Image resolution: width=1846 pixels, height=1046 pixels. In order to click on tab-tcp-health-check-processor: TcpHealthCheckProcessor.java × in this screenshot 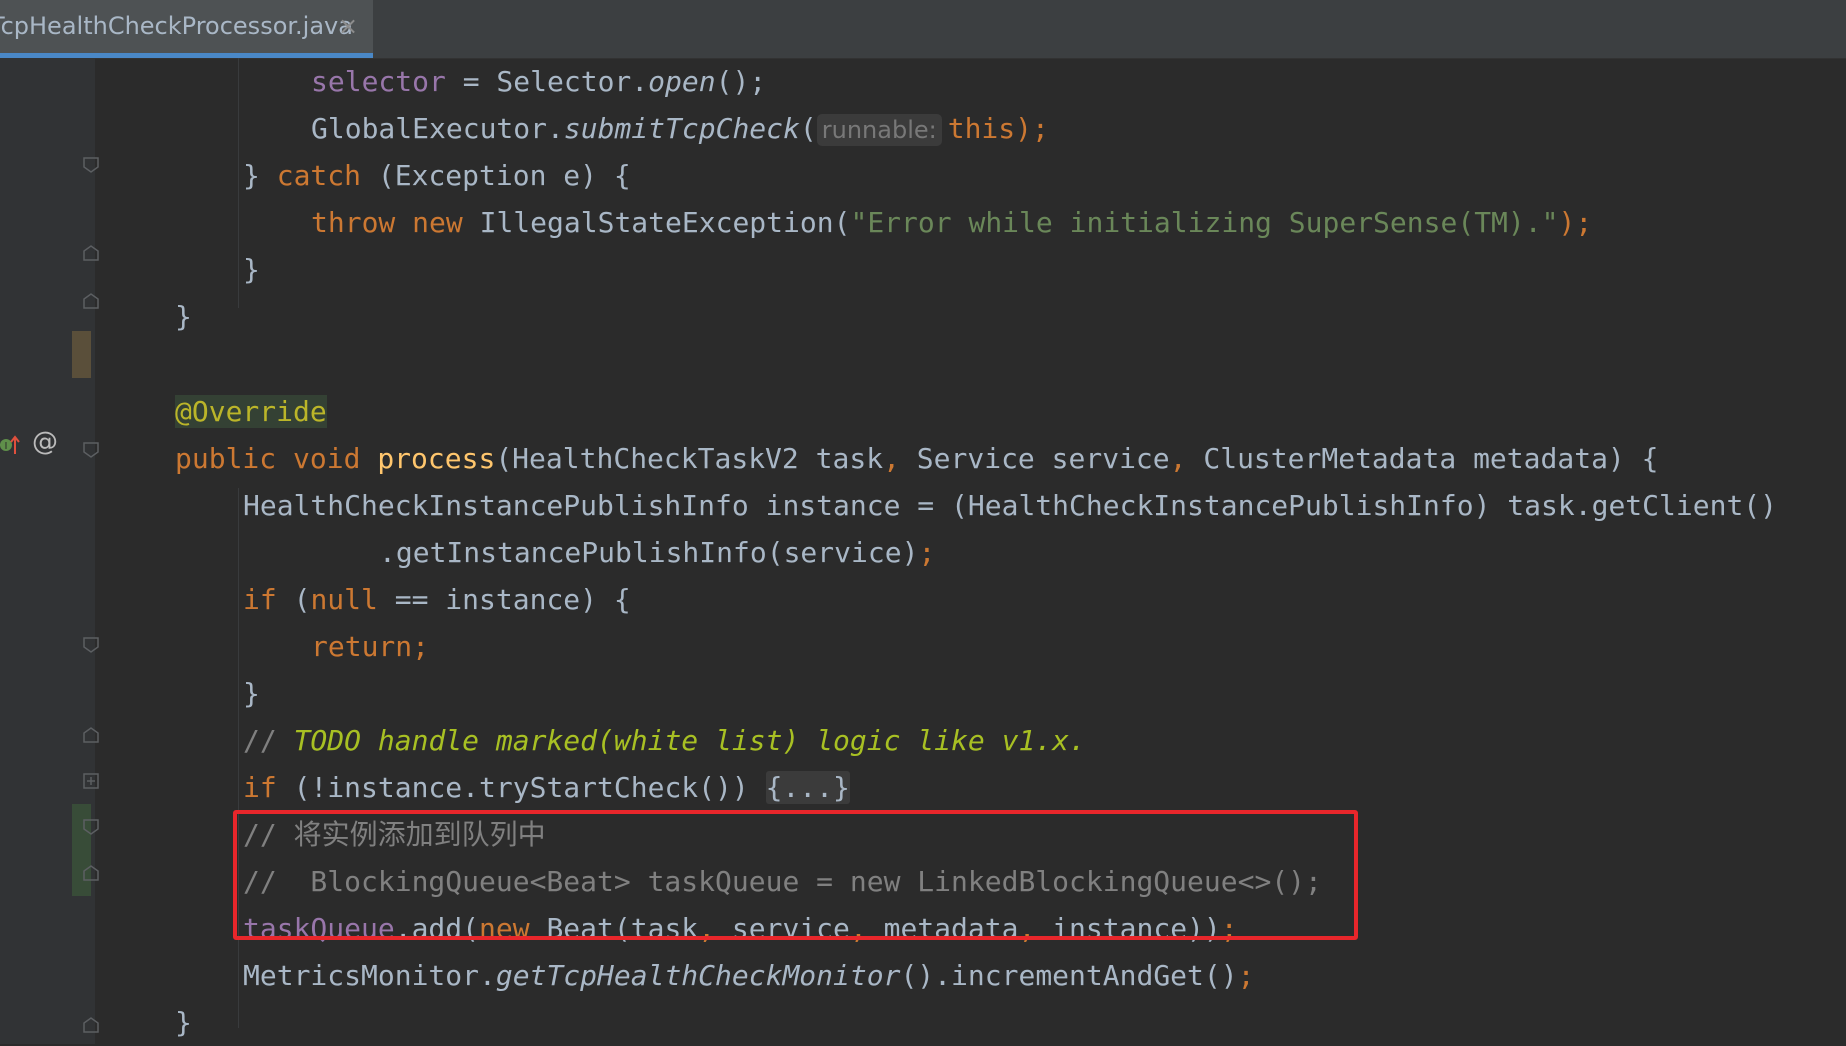, I will do `click(186, 29)`.